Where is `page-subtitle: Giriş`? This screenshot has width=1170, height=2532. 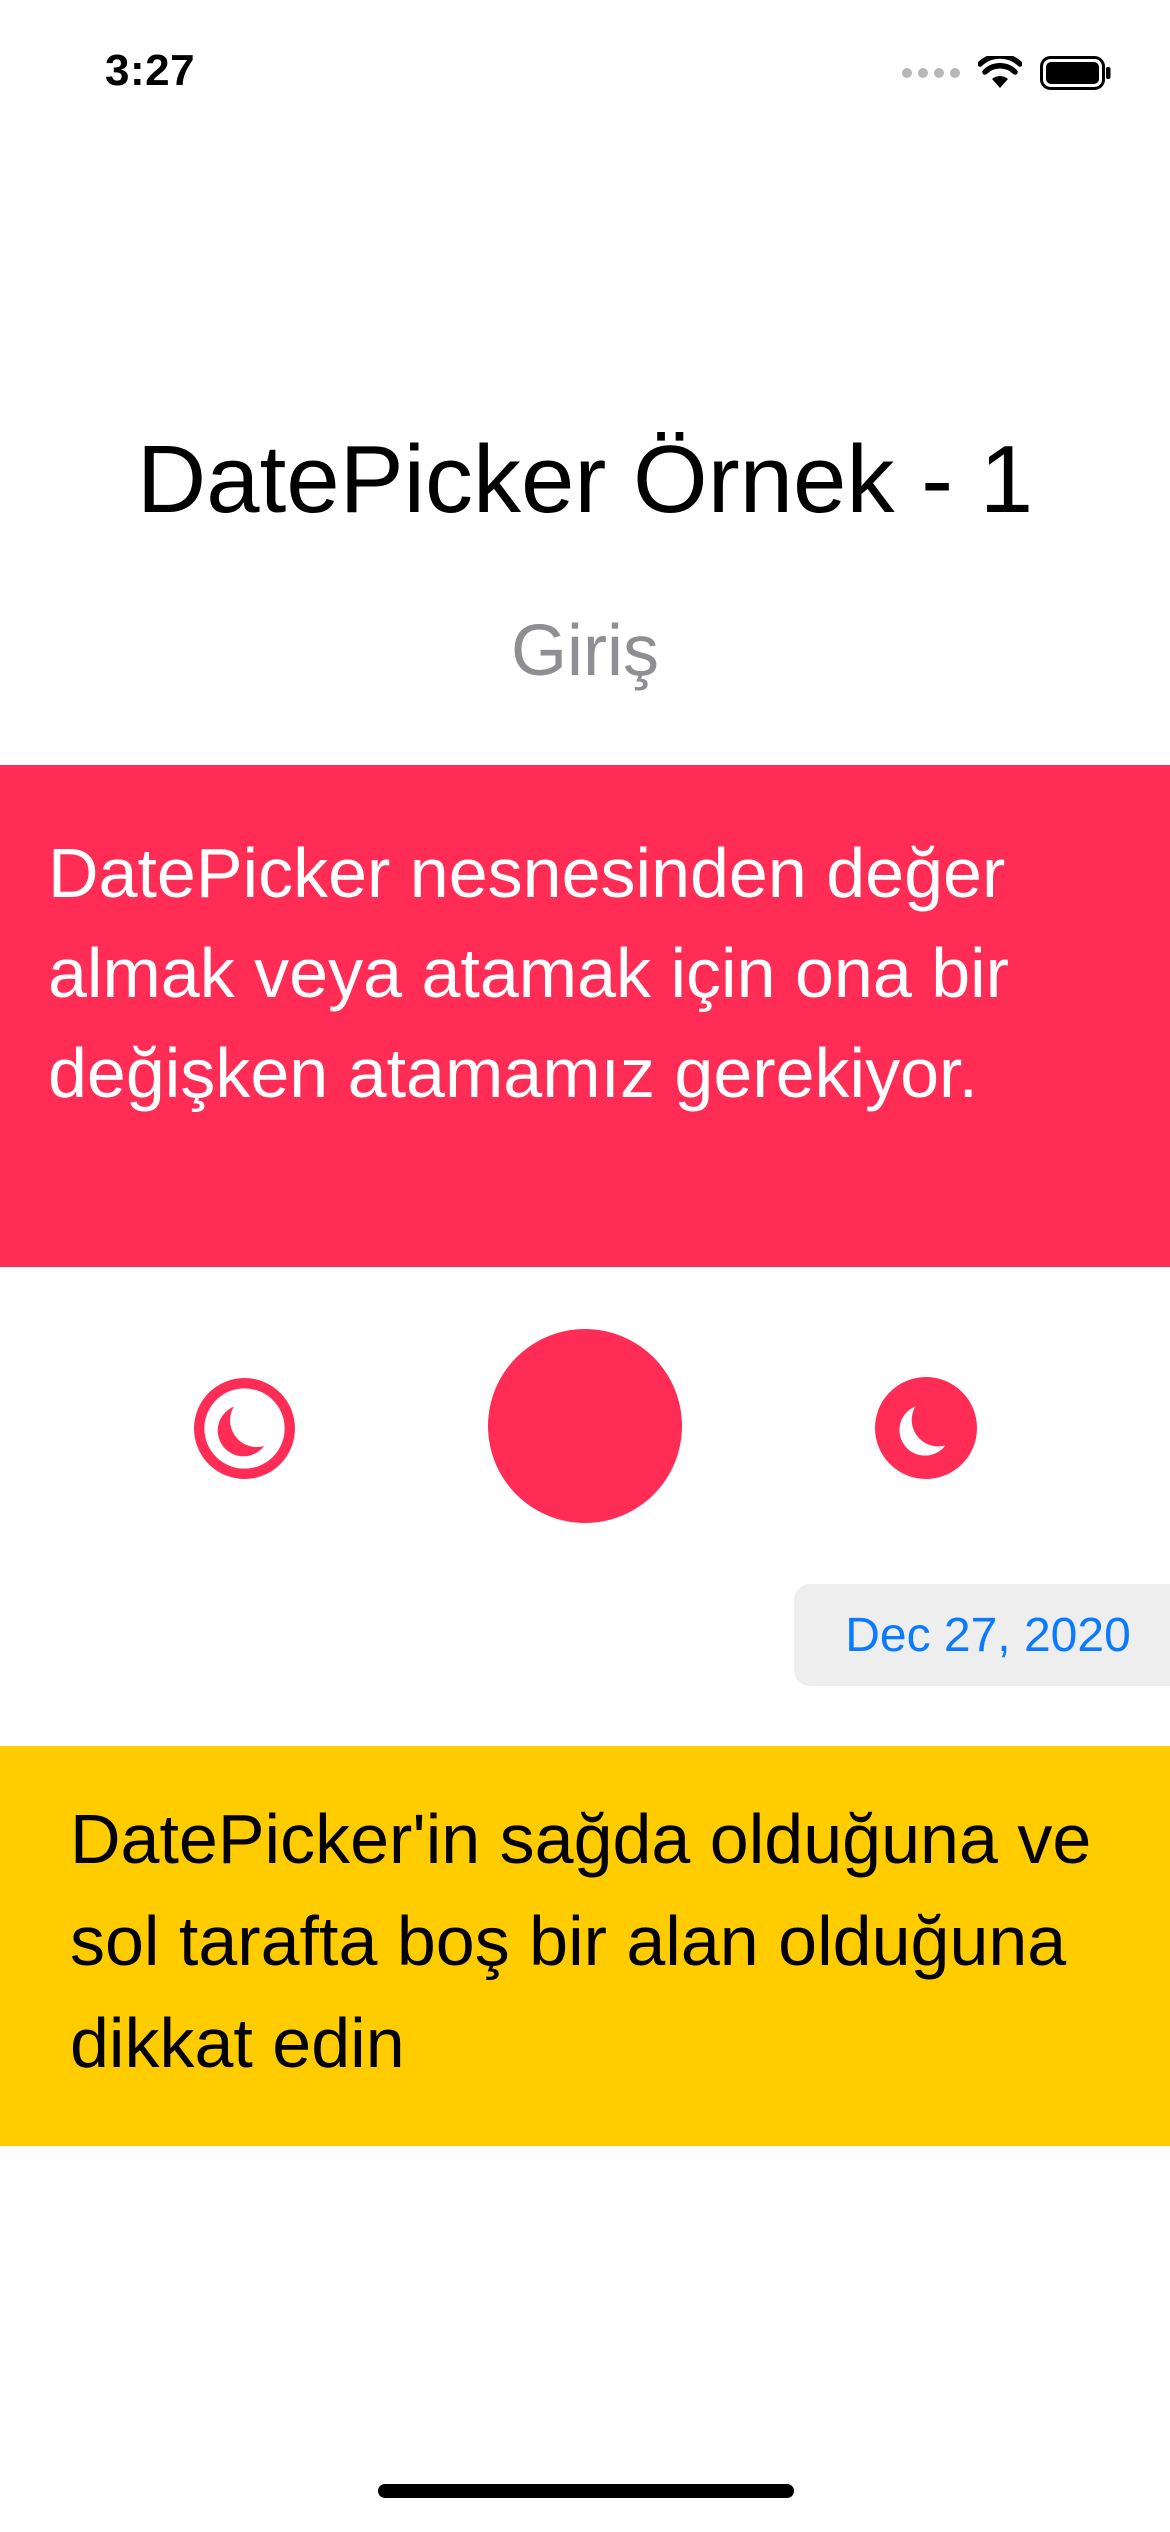 page-subtitle: Giriş is located at coordinates (585, 651).